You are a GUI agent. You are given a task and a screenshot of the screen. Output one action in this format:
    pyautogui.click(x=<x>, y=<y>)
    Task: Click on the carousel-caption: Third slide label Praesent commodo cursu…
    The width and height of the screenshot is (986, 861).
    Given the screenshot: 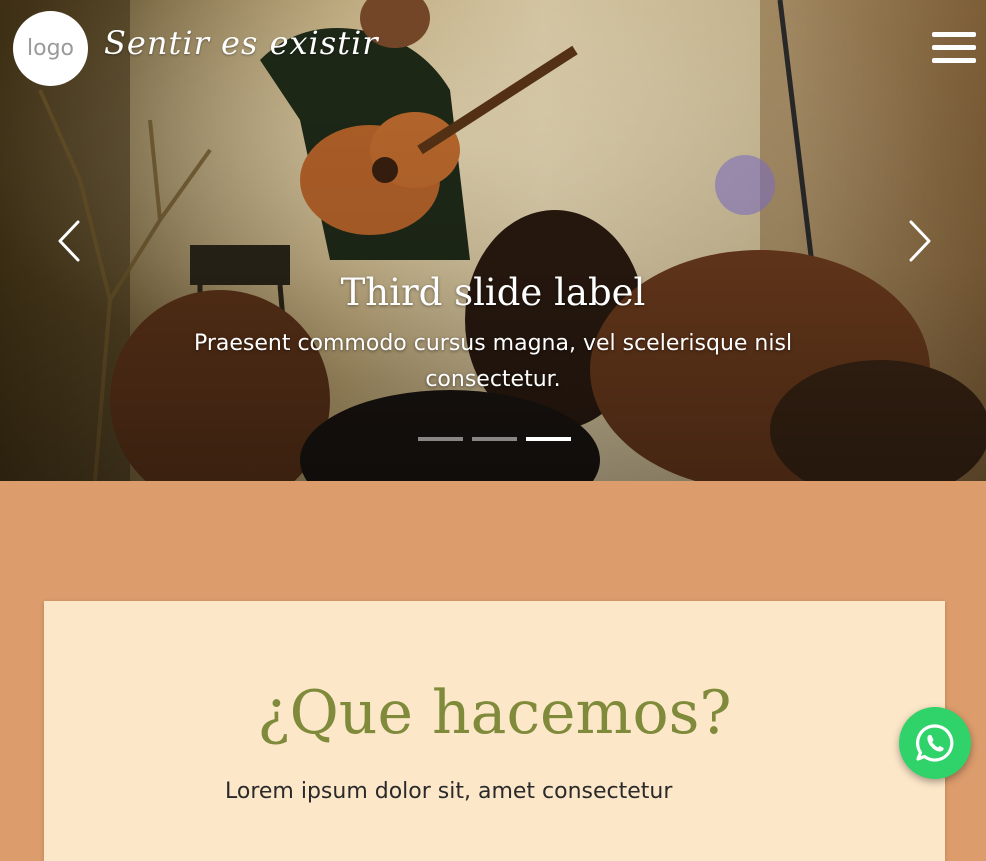 What is the action you would take?
    pyautogui.click(x=493, y=333)
    